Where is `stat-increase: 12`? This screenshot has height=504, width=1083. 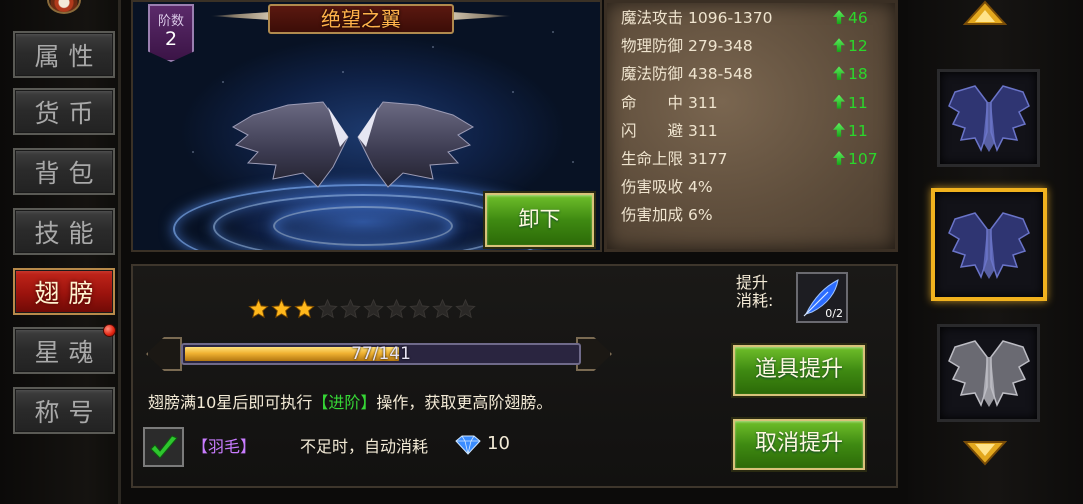 stat-increase: 12 is located at coordinates (850, 46).